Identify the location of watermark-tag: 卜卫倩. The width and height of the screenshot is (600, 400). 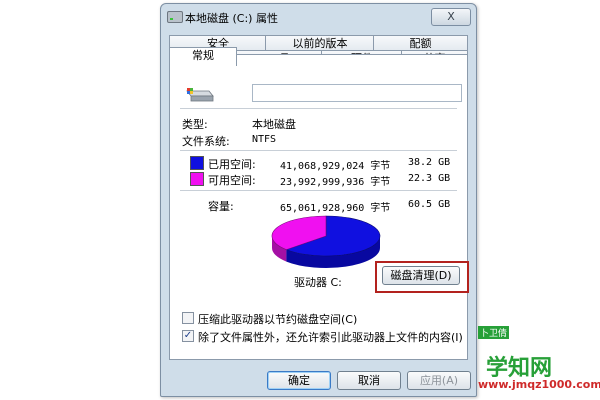
(494, 332).